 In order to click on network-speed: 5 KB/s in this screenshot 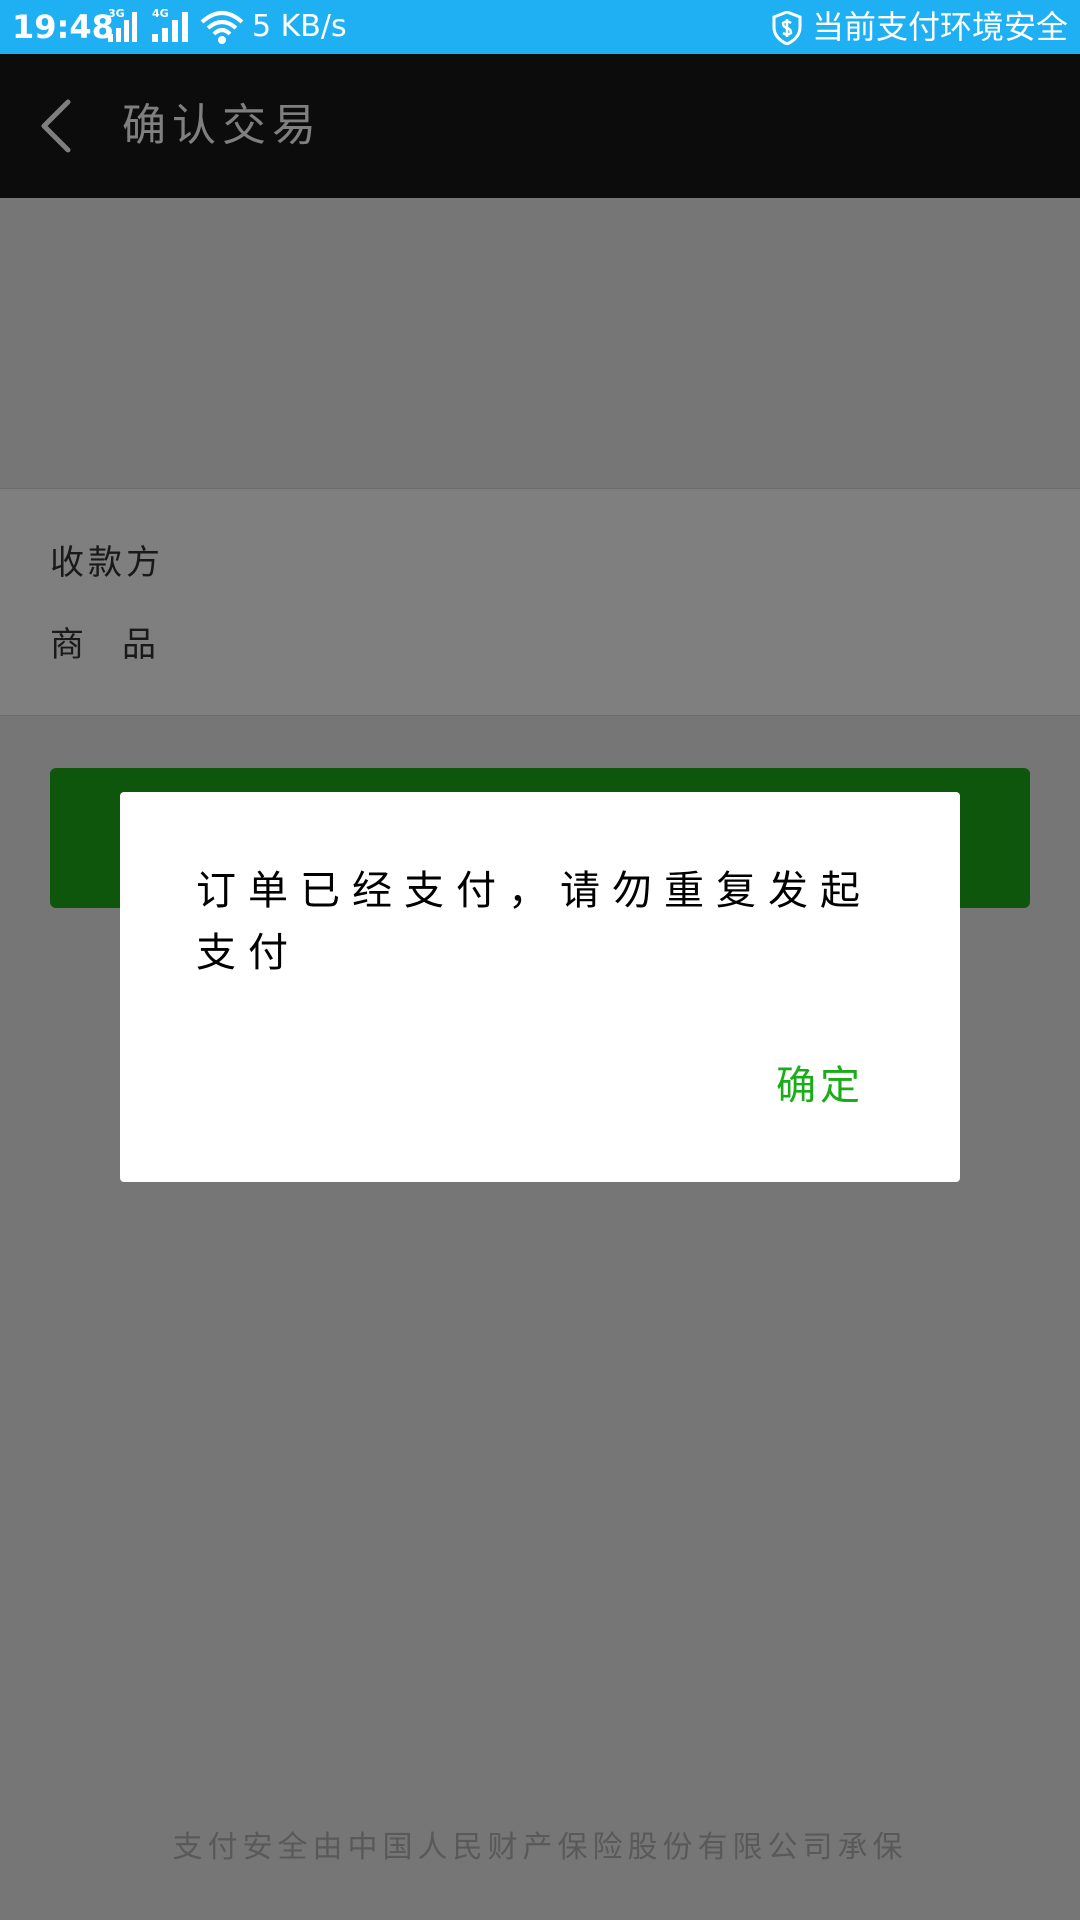, I will do `click(299, 26)`.